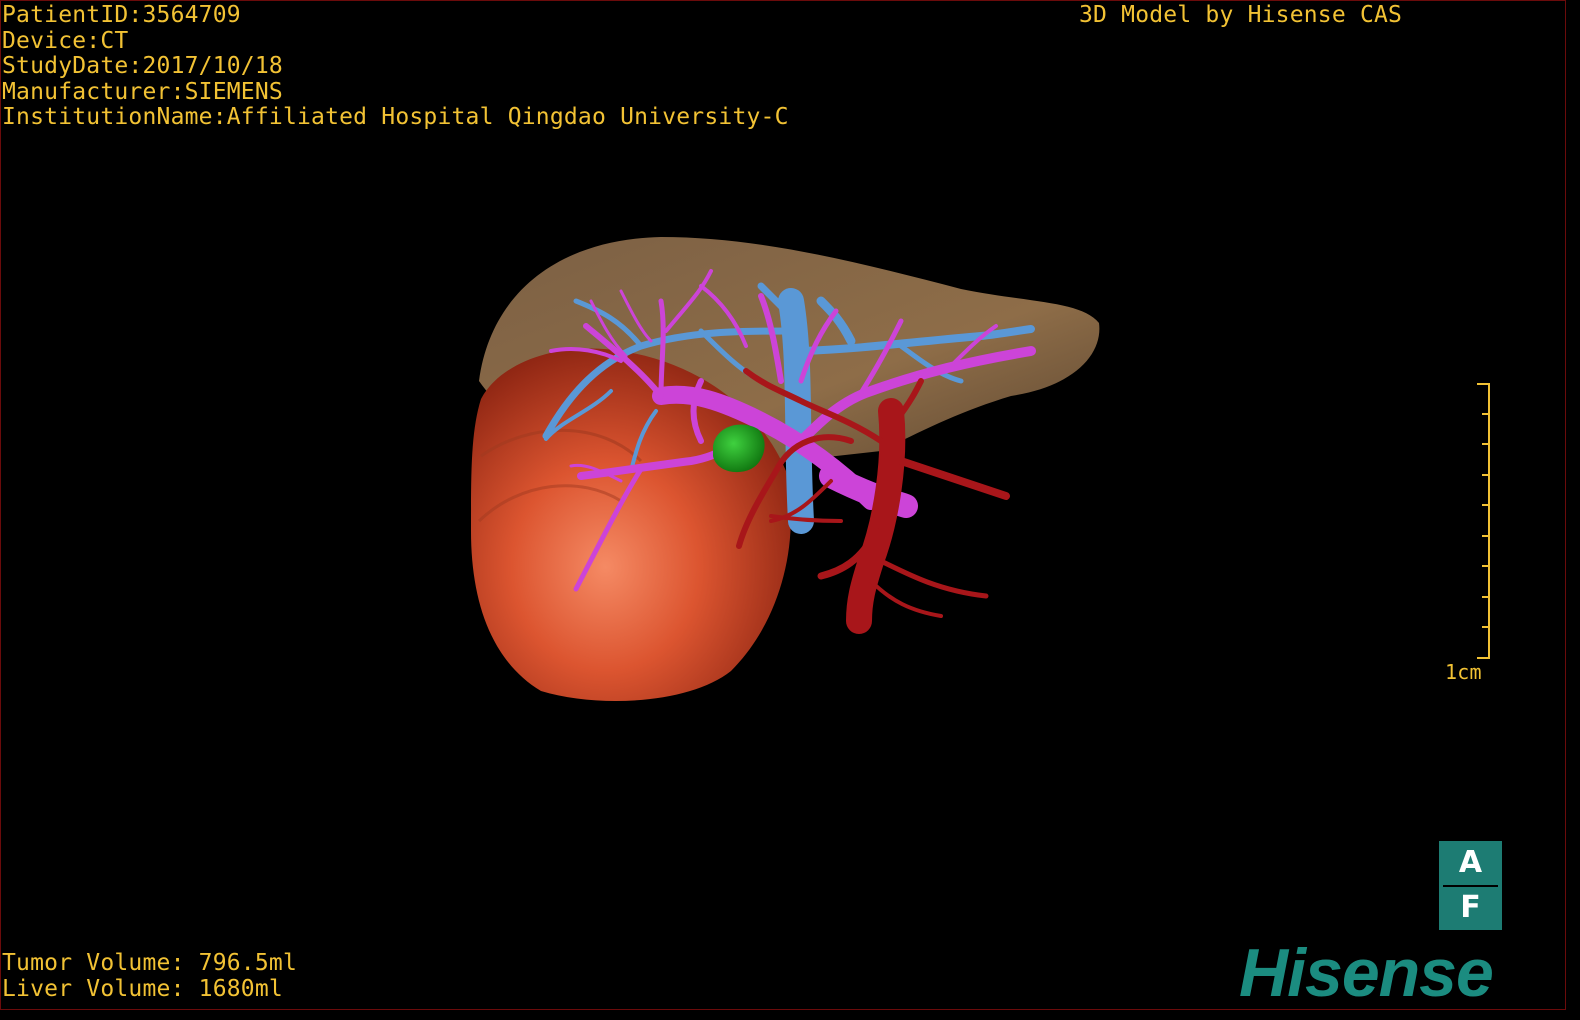 The image size is (1580, 1020). I want to click on hisense-logo: Hisense, so click(1366, 973).